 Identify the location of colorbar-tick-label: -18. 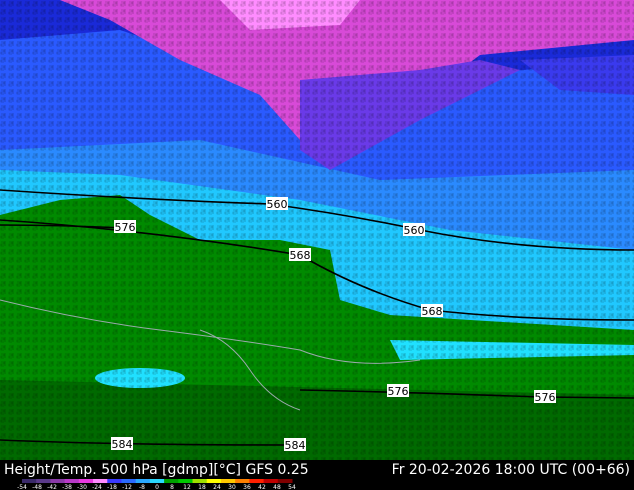
(112, 487).